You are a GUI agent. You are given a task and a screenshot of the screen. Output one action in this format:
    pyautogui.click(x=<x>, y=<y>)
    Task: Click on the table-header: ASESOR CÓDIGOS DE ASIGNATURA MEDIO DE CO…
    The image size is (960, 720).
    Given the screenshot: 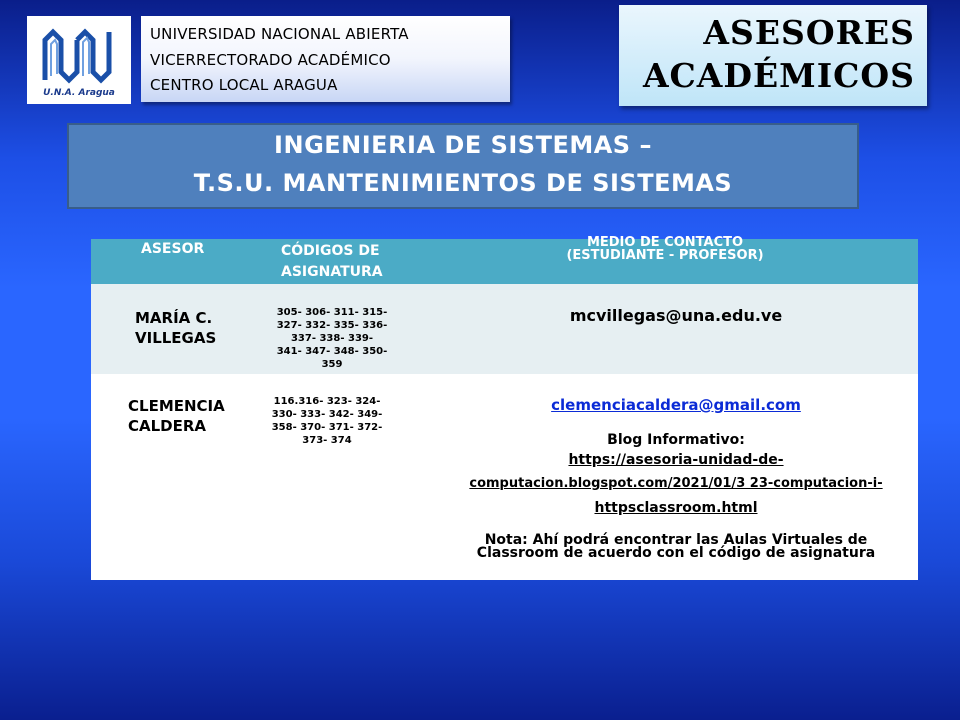 What is the action you would take?
    pyautogui.click(x=504, y=260)
    